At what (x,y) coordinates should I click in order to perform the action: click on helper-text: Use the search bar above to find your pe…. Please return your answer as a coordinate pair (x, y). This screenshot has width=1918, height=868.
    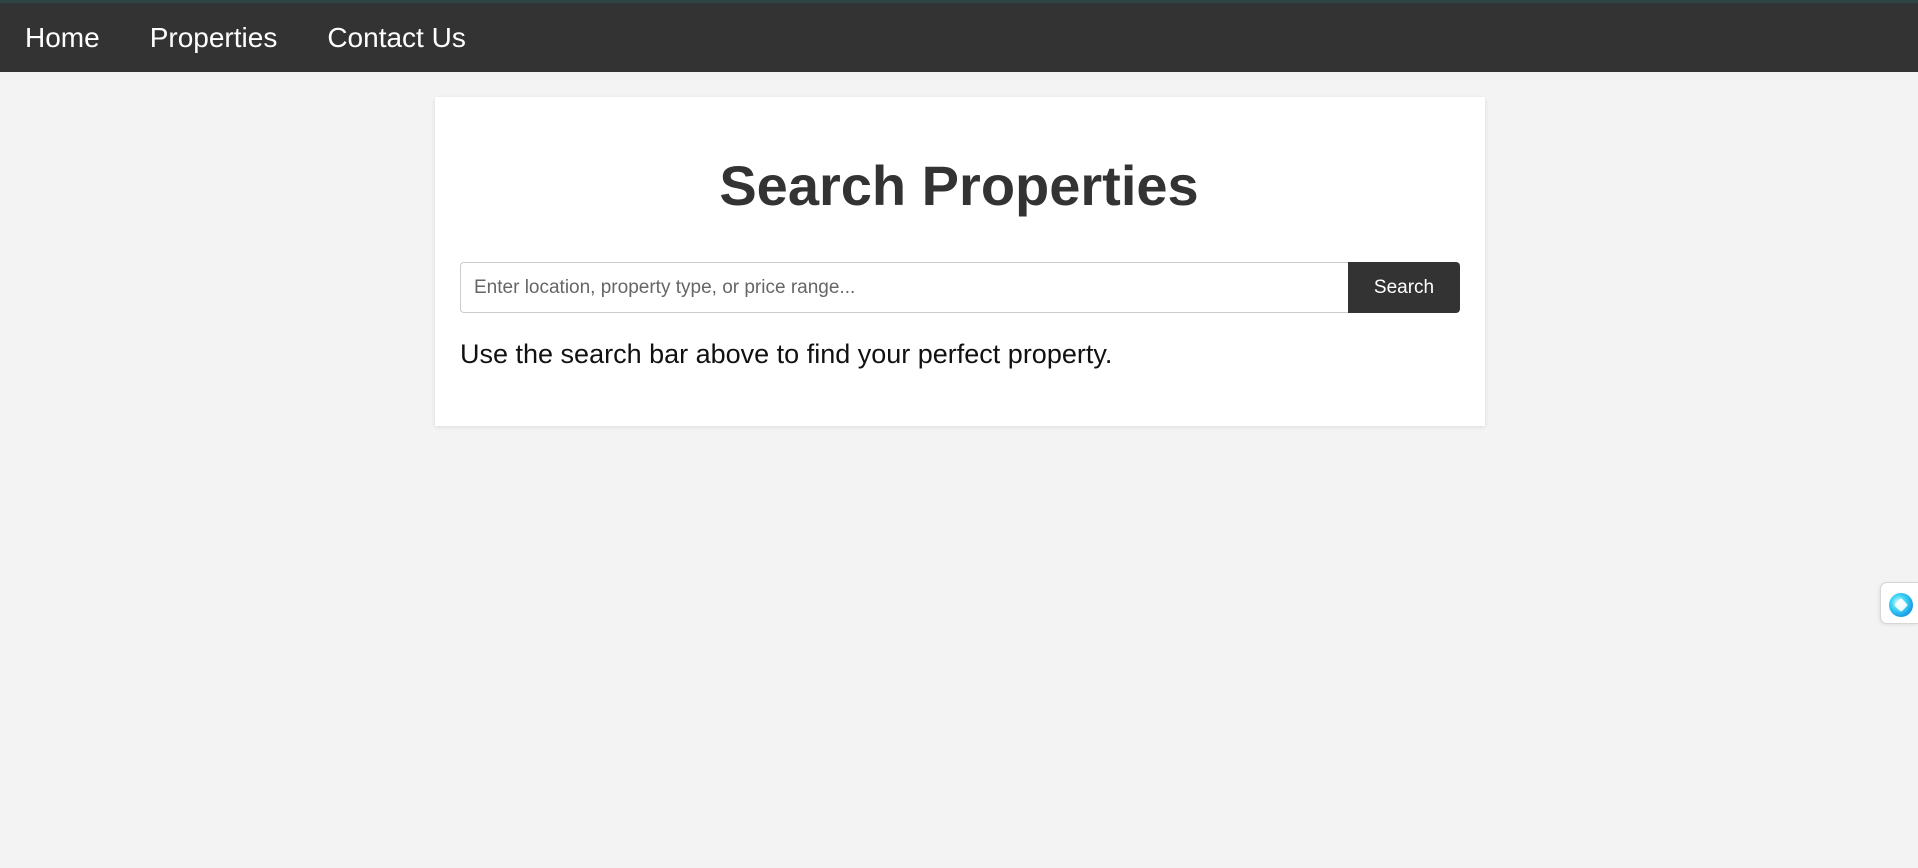
    Looking at the image, I should click on (786, 354).